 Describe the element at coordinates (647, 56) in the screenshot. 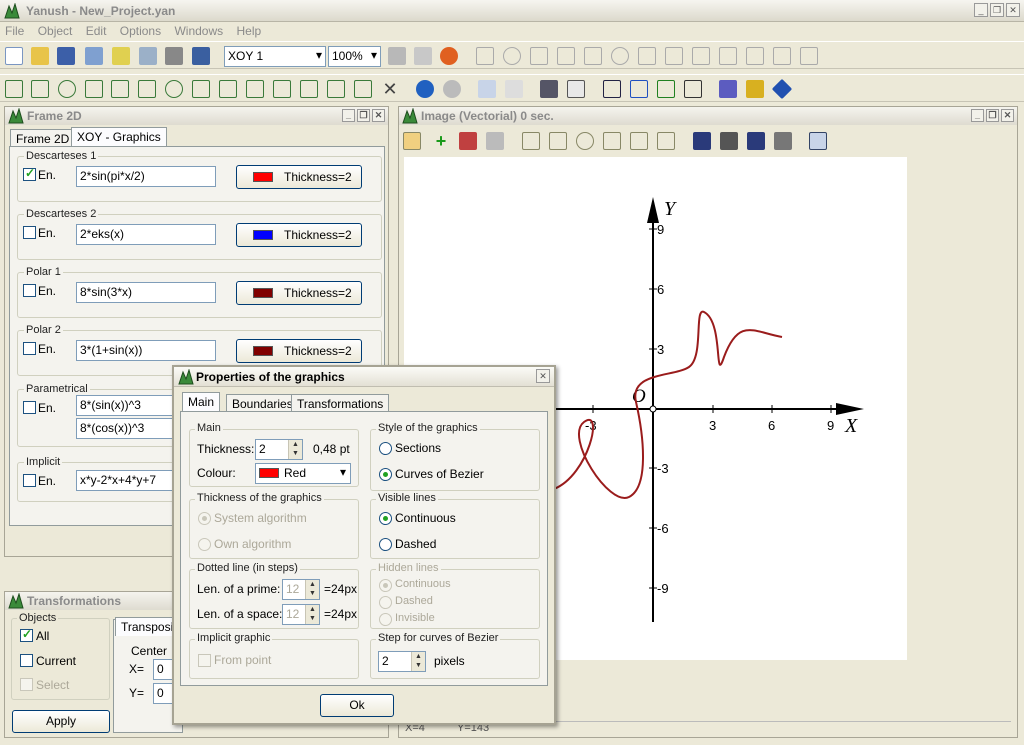

I see `cylinder-tool-icon` at that location.